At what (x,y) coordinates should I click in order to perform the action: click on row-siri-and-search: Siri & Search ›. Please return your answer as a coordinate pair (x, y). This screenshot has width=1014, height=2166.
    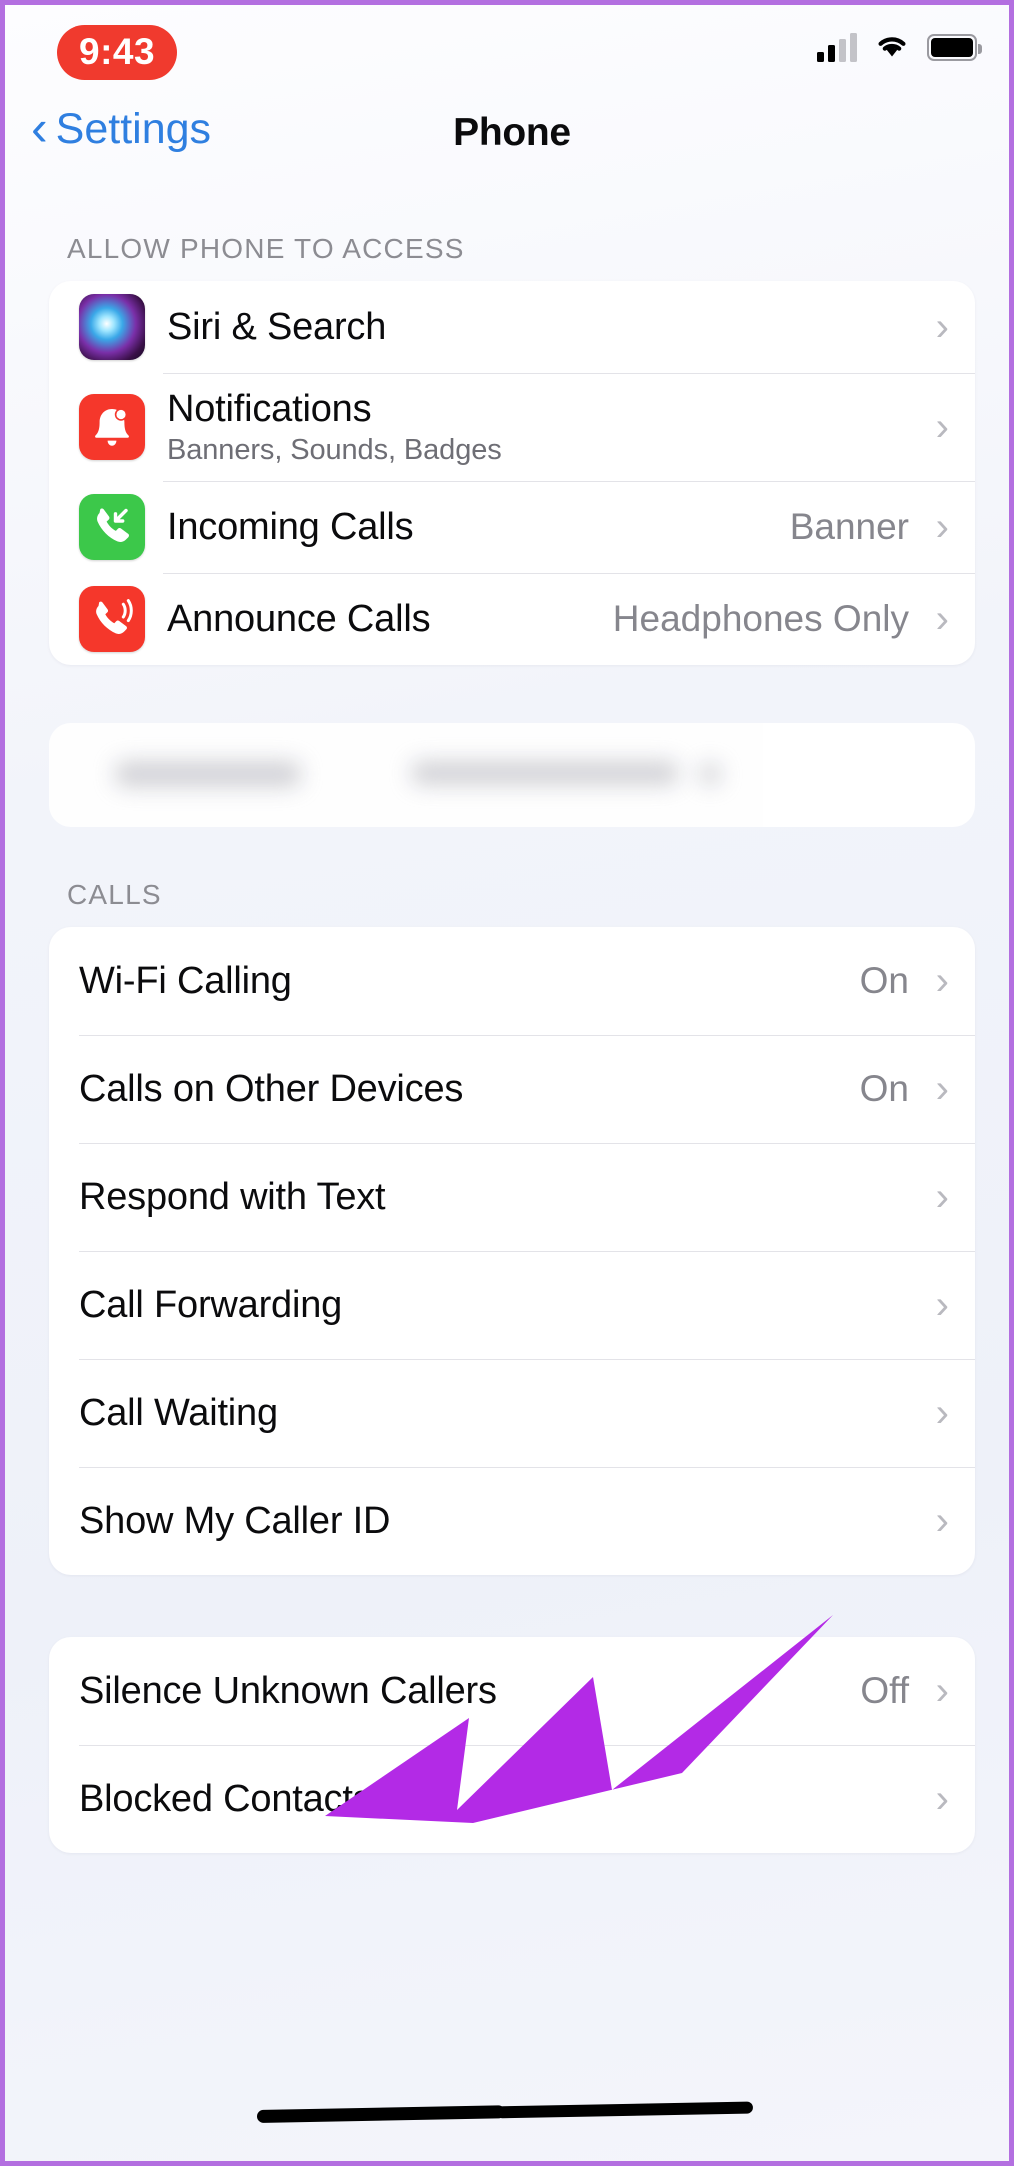
    Looking at the image, I should click on (512, 327).